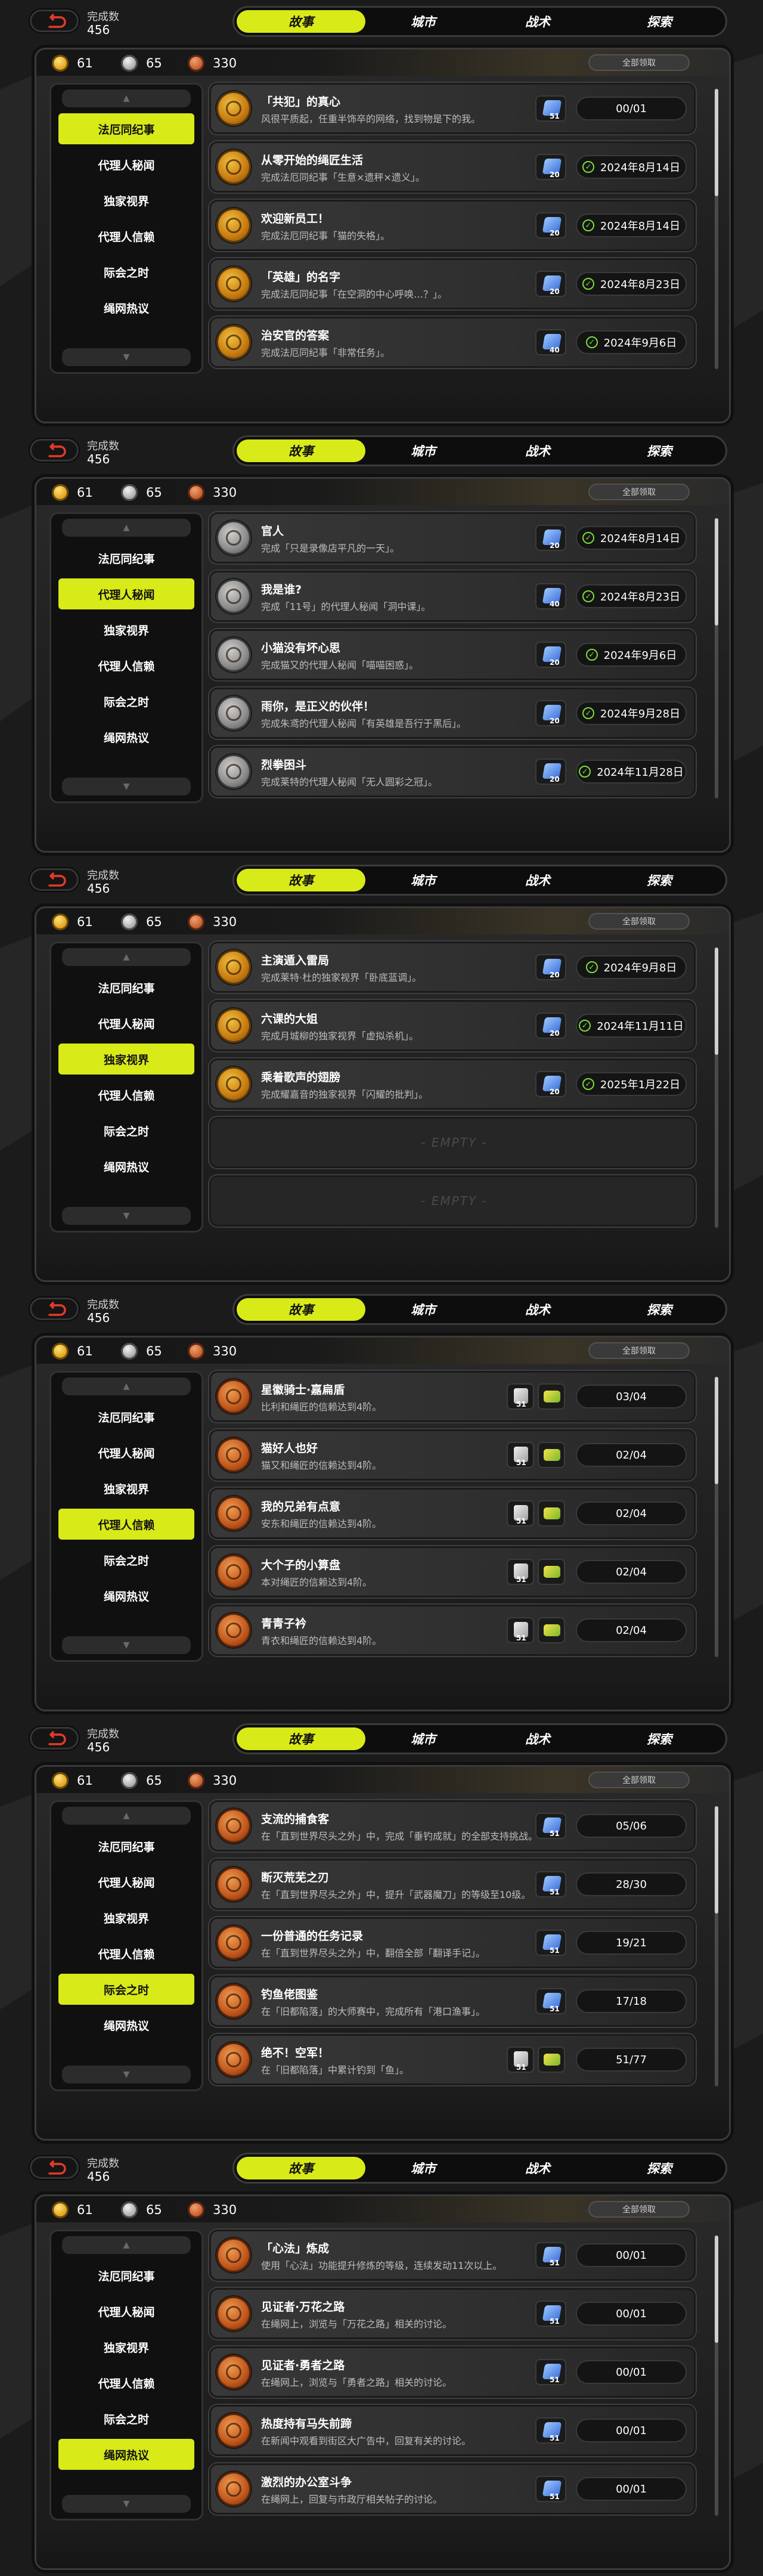 The width and height of the screenshot is (763, 2576). What do you see at coordinates (452, 2255) in the screenshot?
I see `achievement-row: 「心法」炼成 使用「心法」功能提升修炼的等级，连续发动11次以上。 51 00/01` at bounding box center [452, 2255].